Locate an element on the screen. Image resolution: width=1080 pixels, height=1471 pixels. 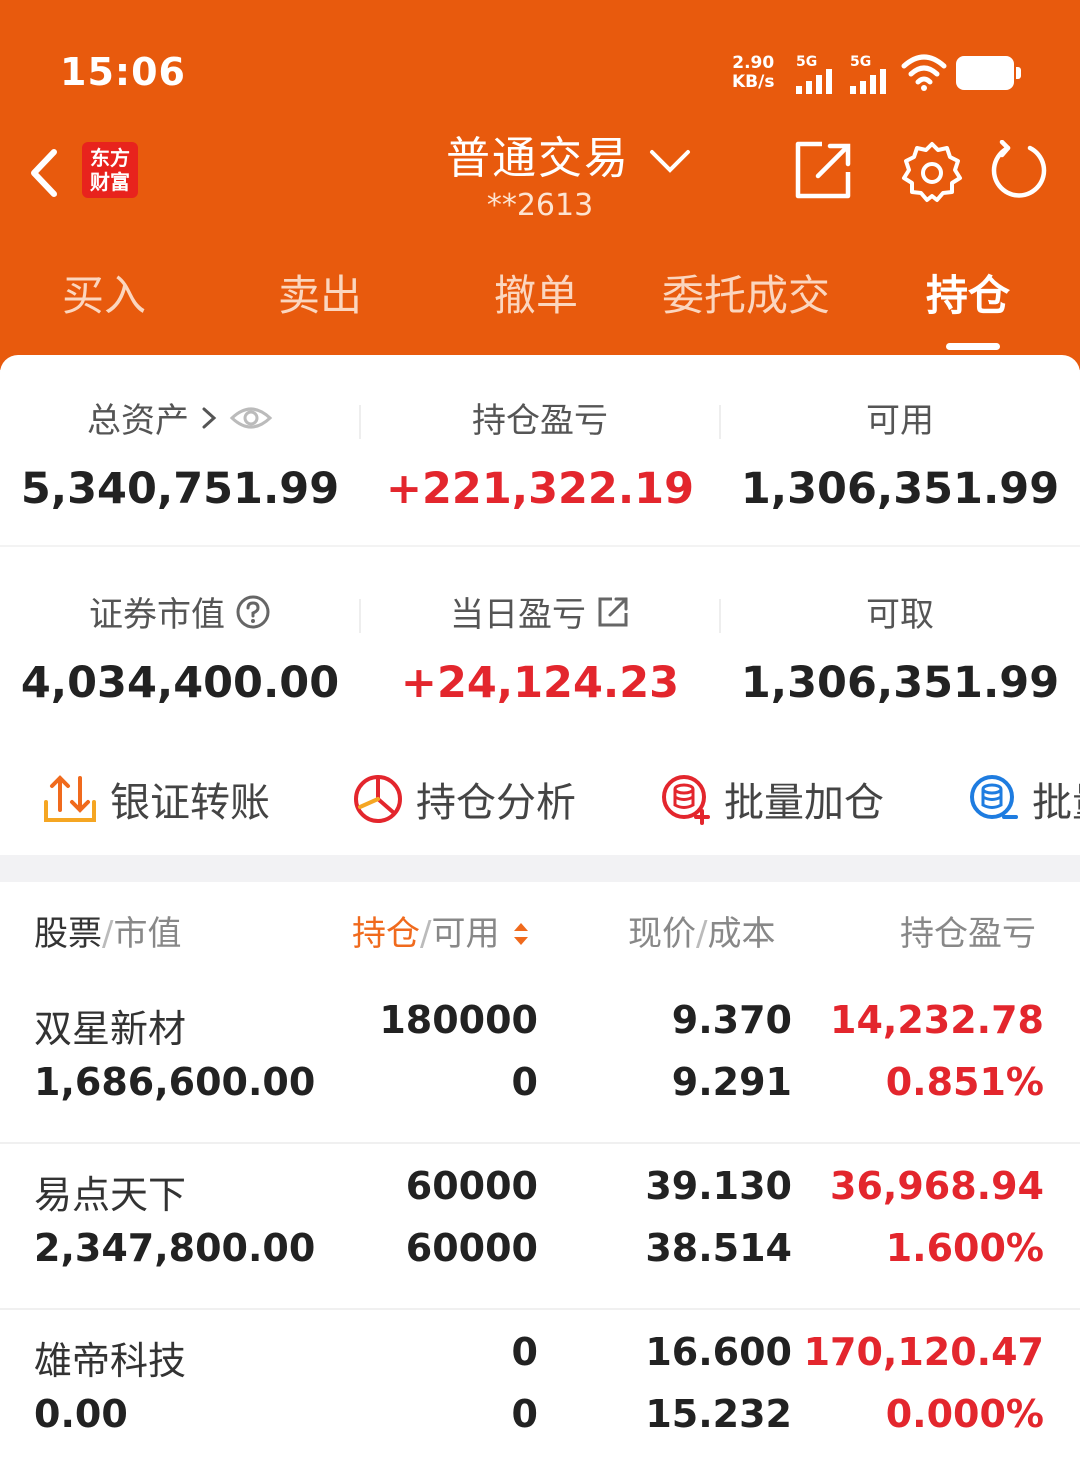
available-funds: 可用 1,306,351.99 is located at coordinates (900, 453).